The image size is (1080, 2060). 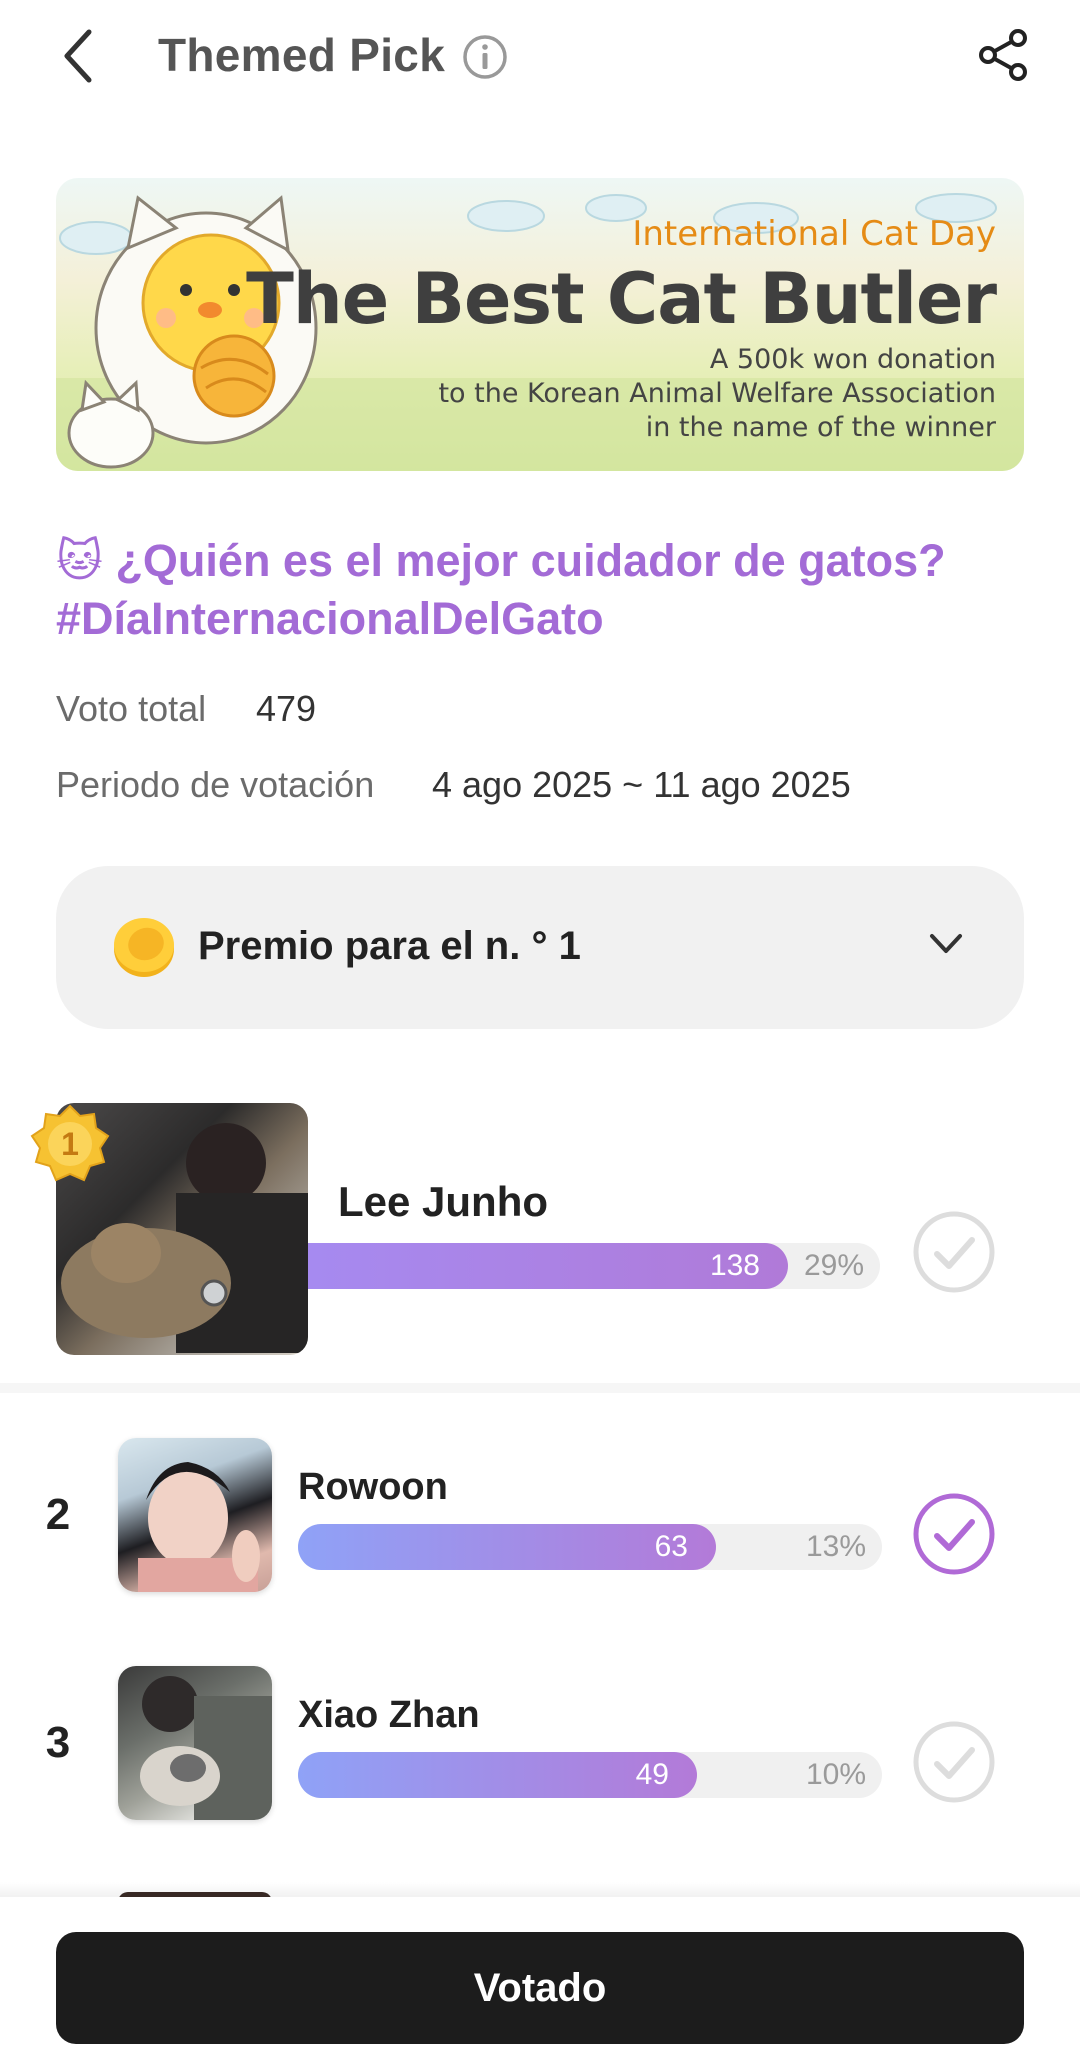 I want to click on share-button, so click(x=1004, y=55).